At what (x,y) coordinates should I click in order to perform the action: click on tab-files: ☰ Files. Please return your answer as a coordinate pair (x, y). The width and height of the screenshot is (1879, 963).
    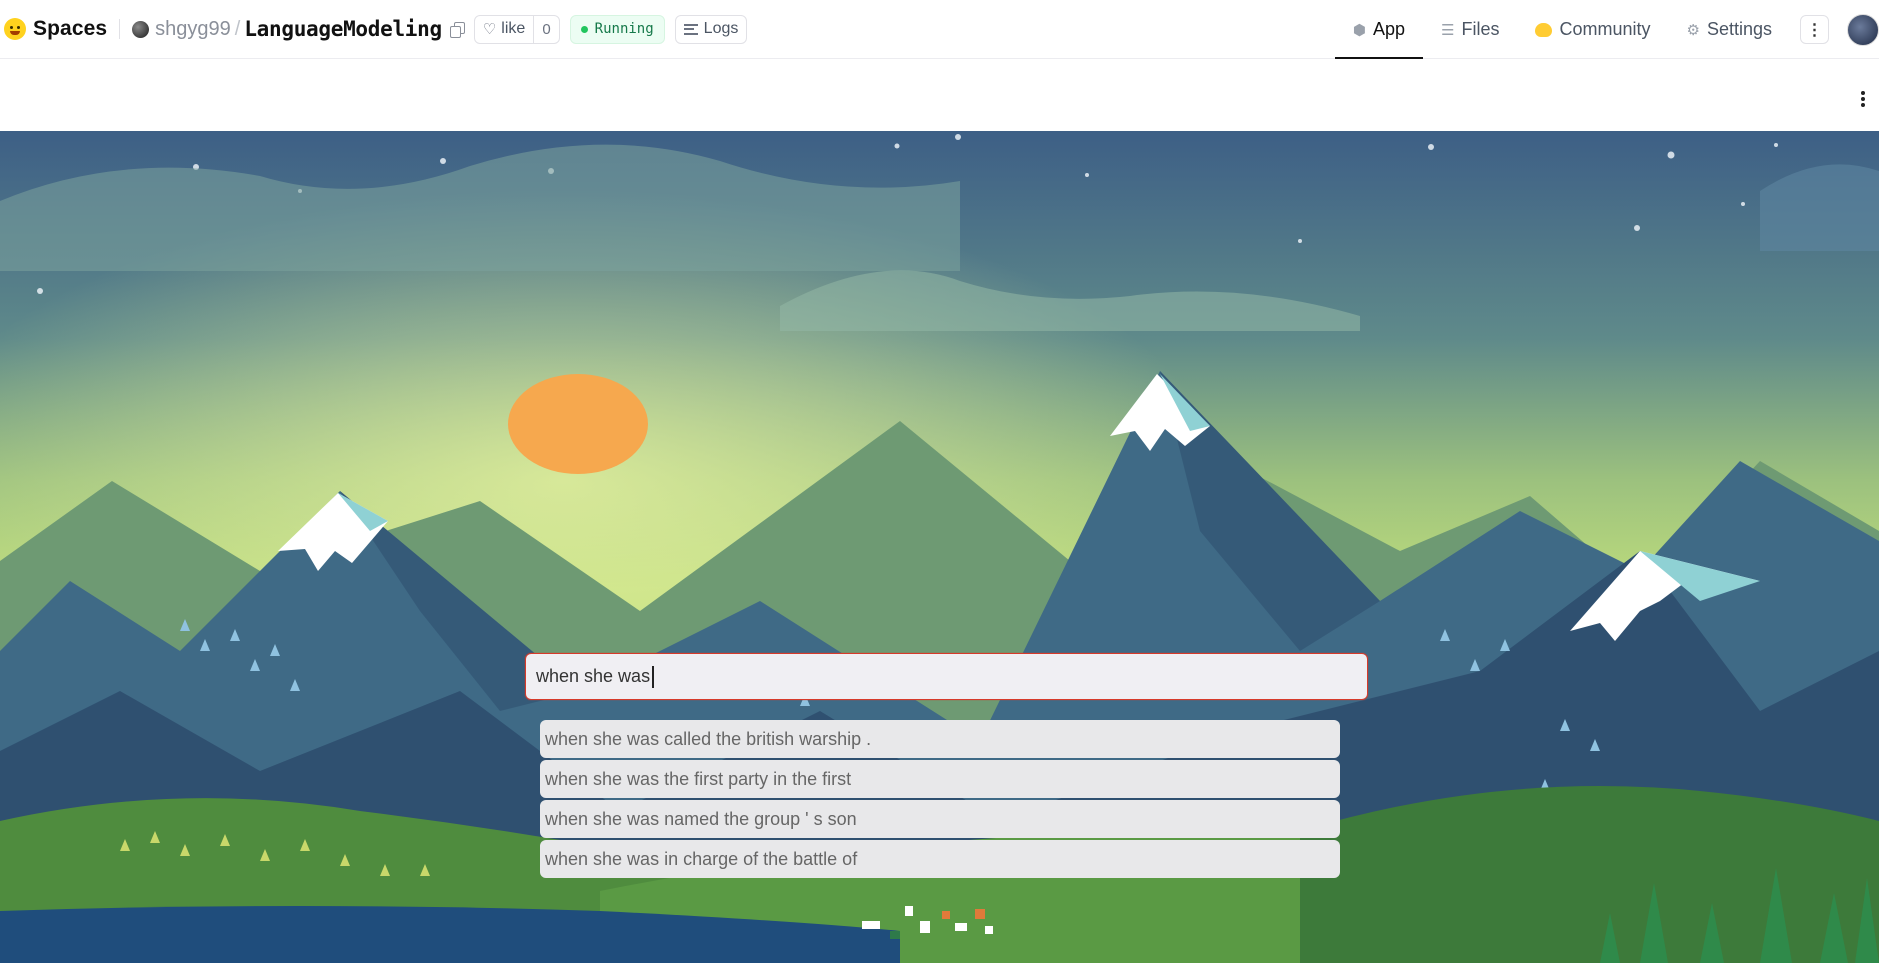
    Looking at the image, I should click on (1470, 29).